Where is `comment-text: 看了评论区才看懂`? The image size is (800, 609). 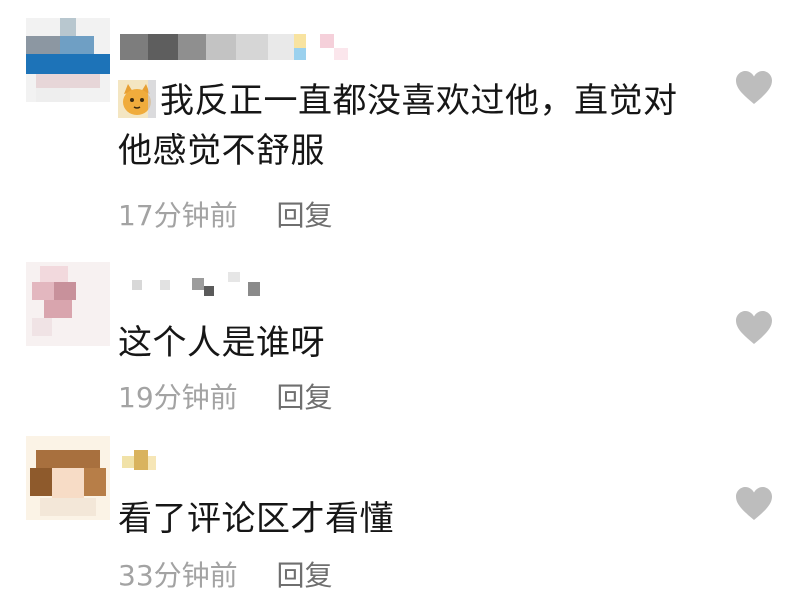
comment-text: 看了评论区才看懂 is located at coordinates (256, 519).